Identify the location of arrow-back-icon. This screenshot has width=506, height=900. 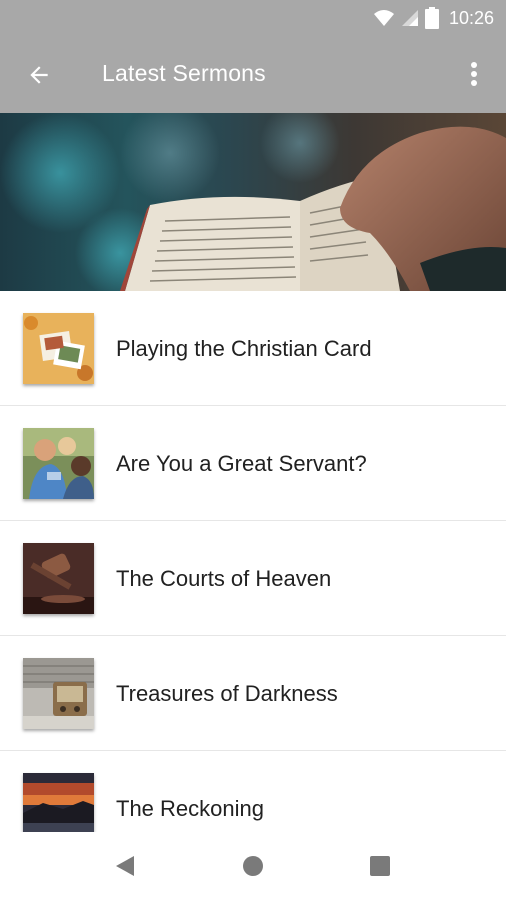
(39, 75).